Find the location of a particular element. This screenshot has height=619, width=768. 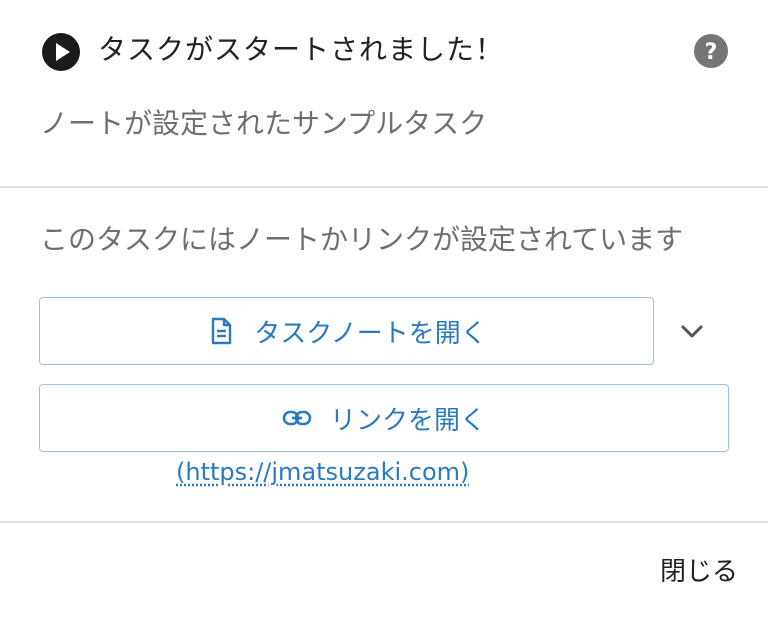

open-link-button: リンクを開く is located at coordinates (384, 418).